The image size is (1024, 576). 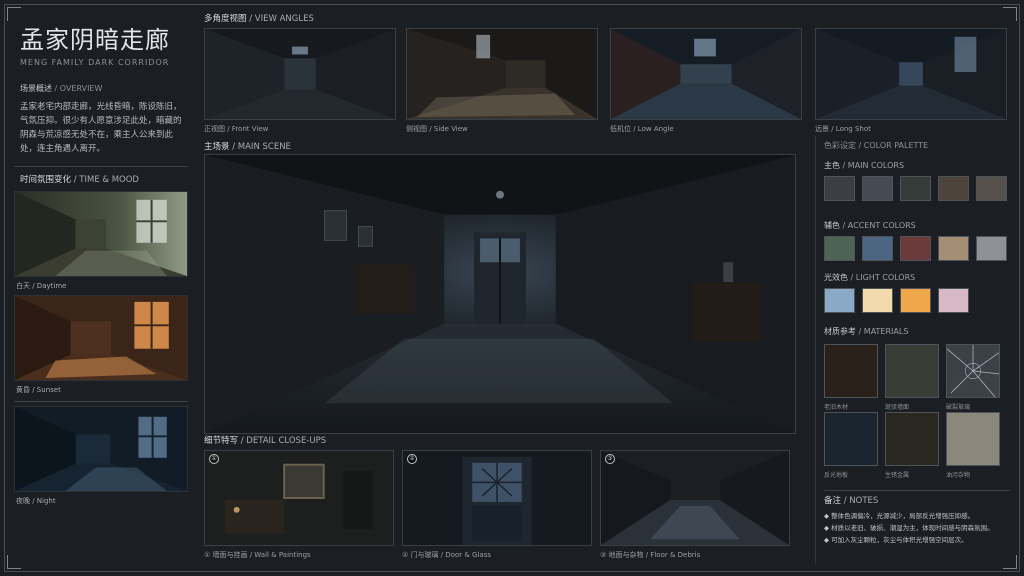 I want to click on side-view-image, so click(x=502, y=74).